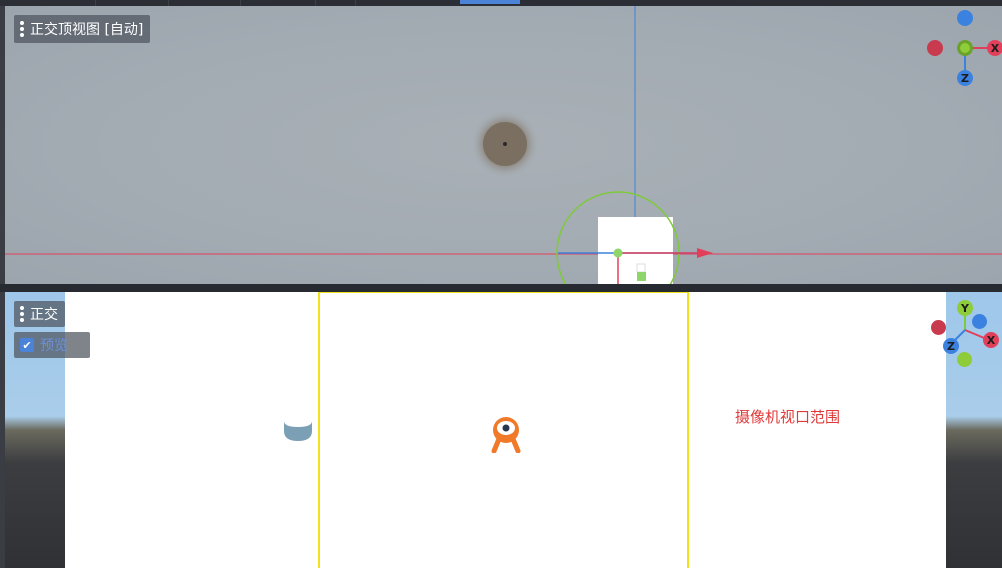 The width and height of the screenshot is (1002, 568). I want to click on gizmo-y-dot, so click(965, 48).